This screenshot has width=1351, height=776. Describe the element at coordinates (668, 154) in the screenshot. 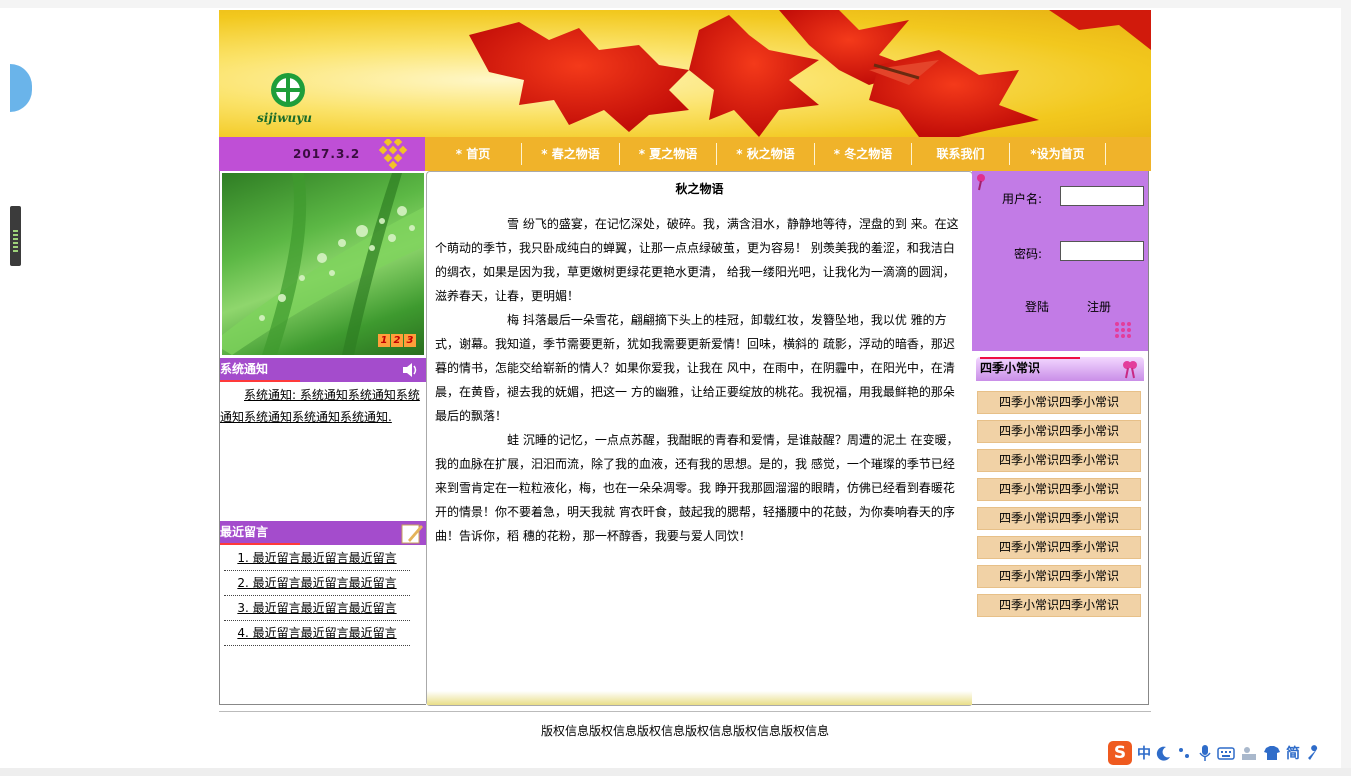

I see `nav-summer: * 夏之物语` at that location.